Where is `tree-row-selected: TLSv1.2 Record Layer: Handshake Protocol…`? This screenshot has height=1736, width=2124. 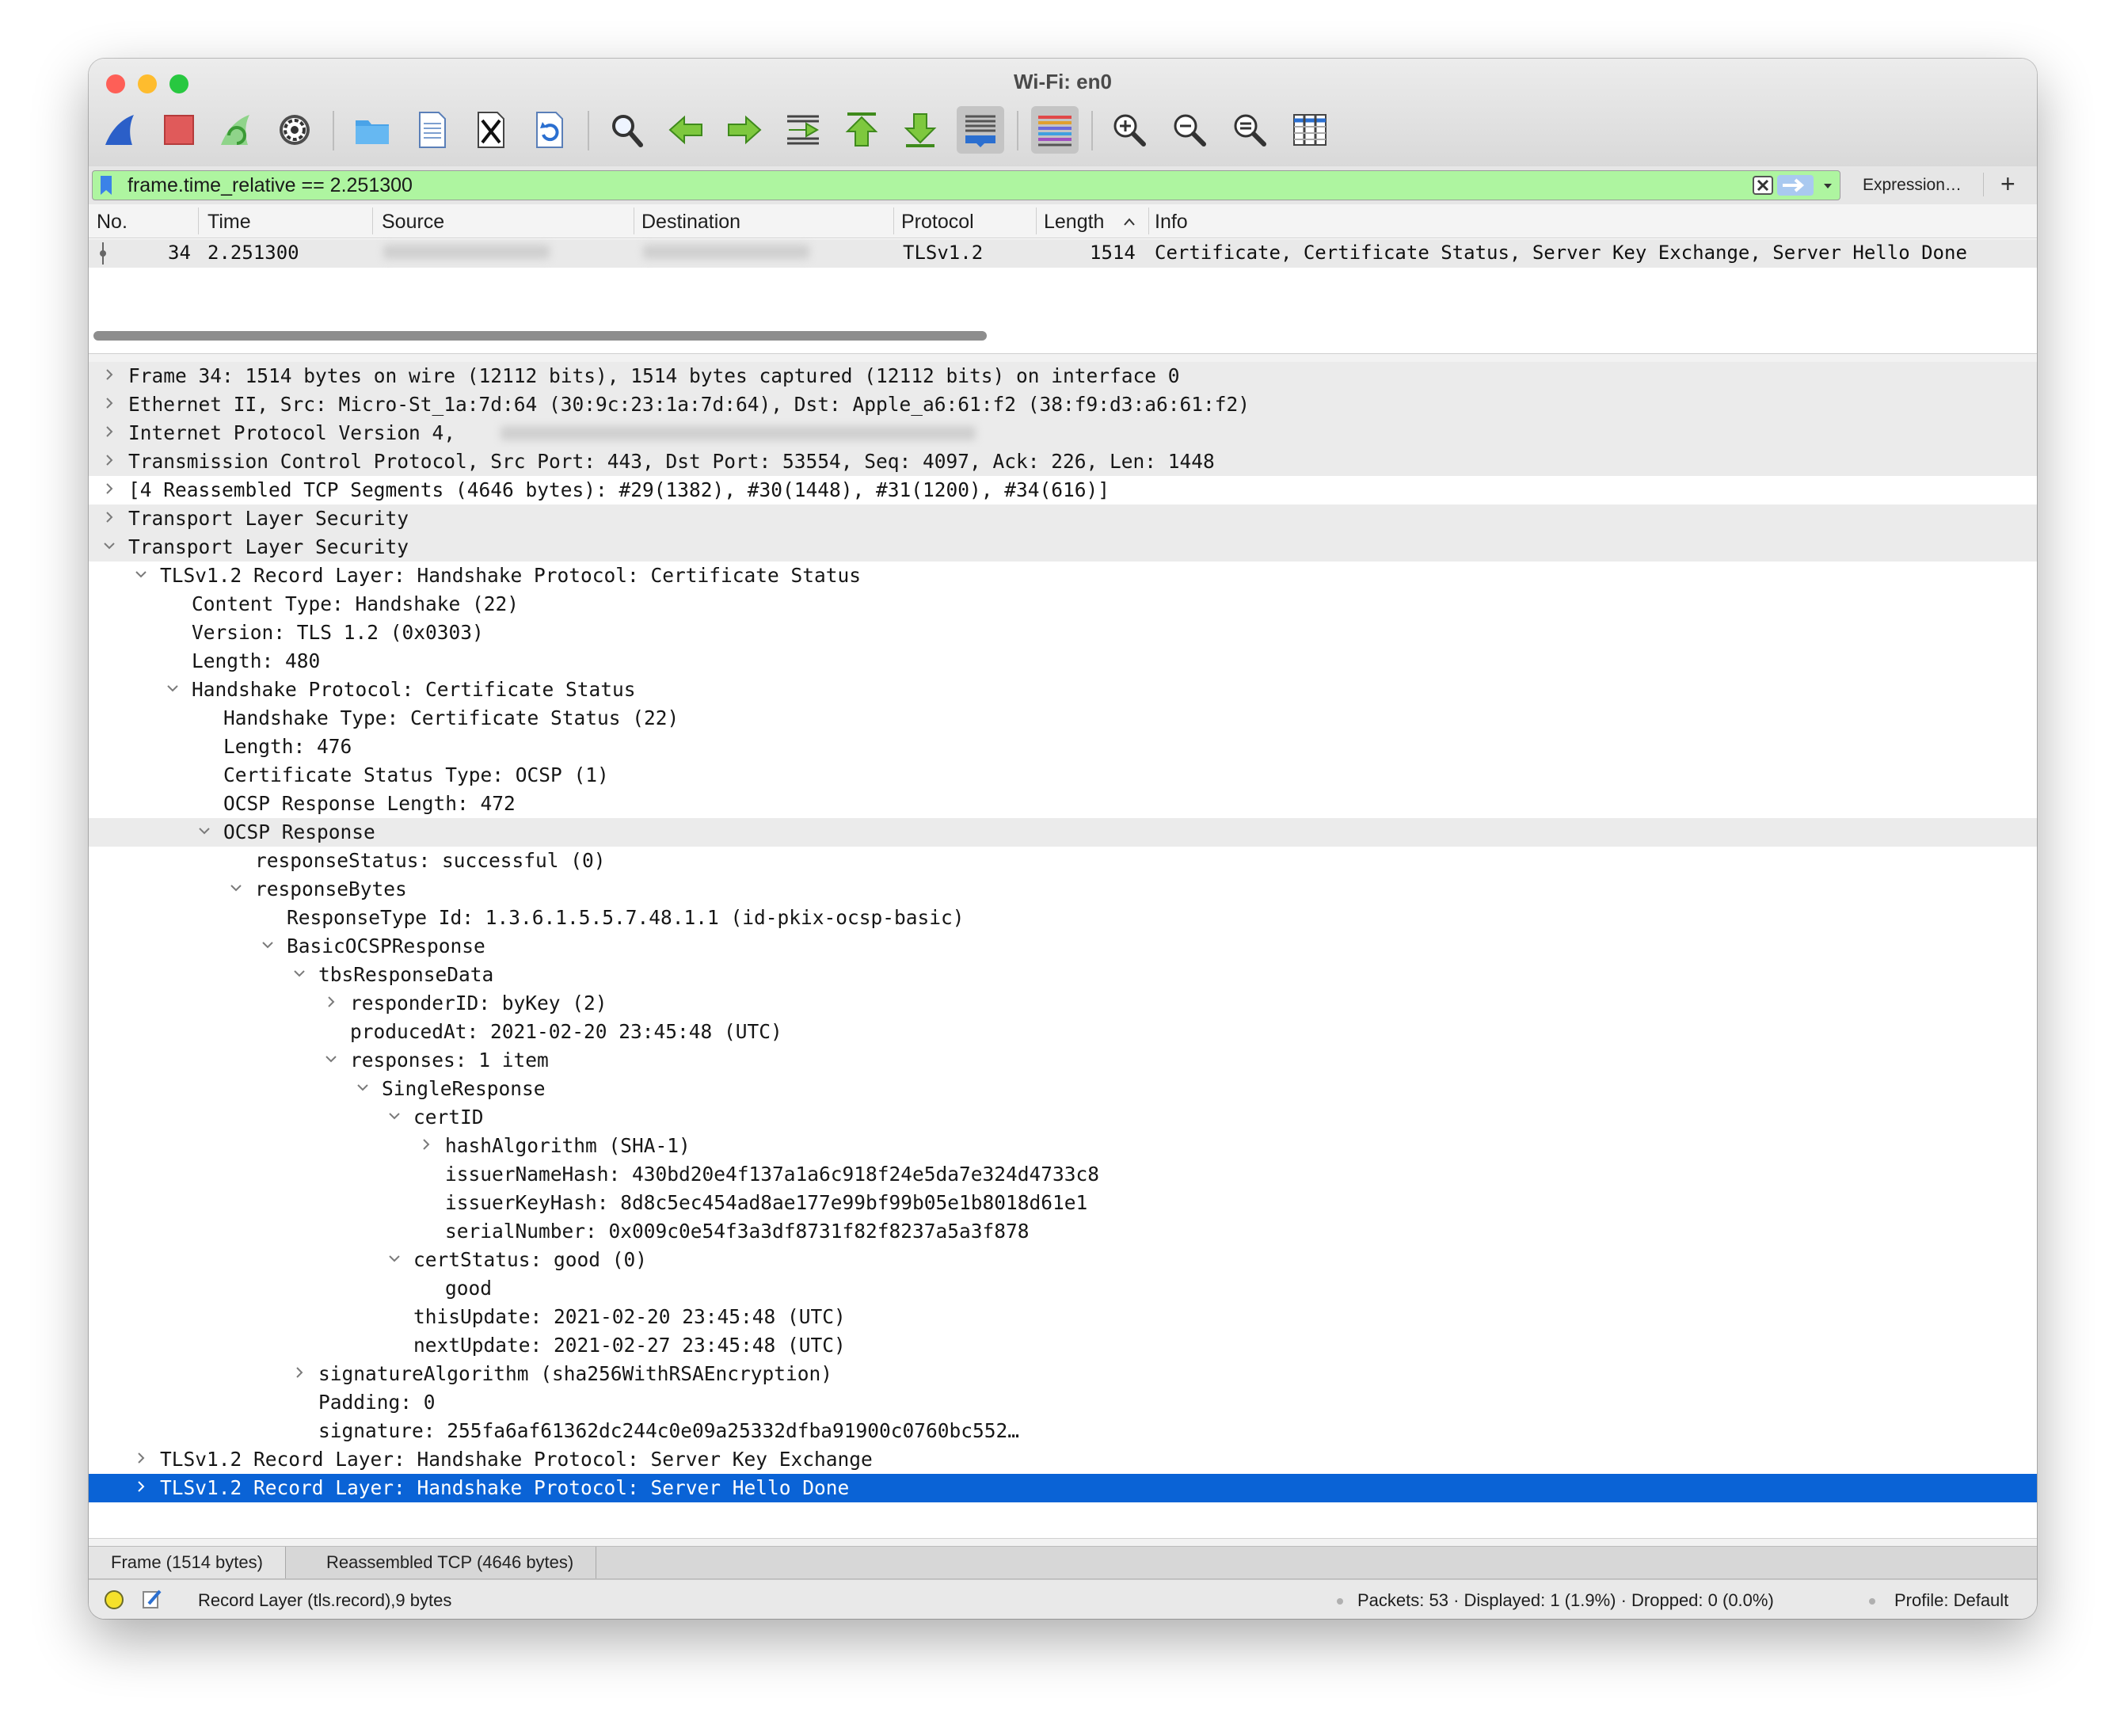 tree-row-selected: TLSv1.2 Record Layer: Handshake Protocol… is located at coordinates (1063, 1488).